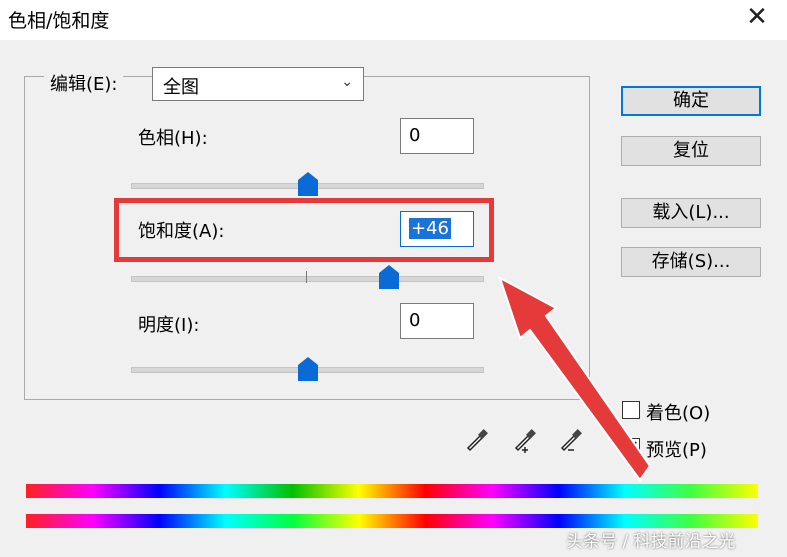  I want to click on hue-slider-thumb, so click(307, 184).